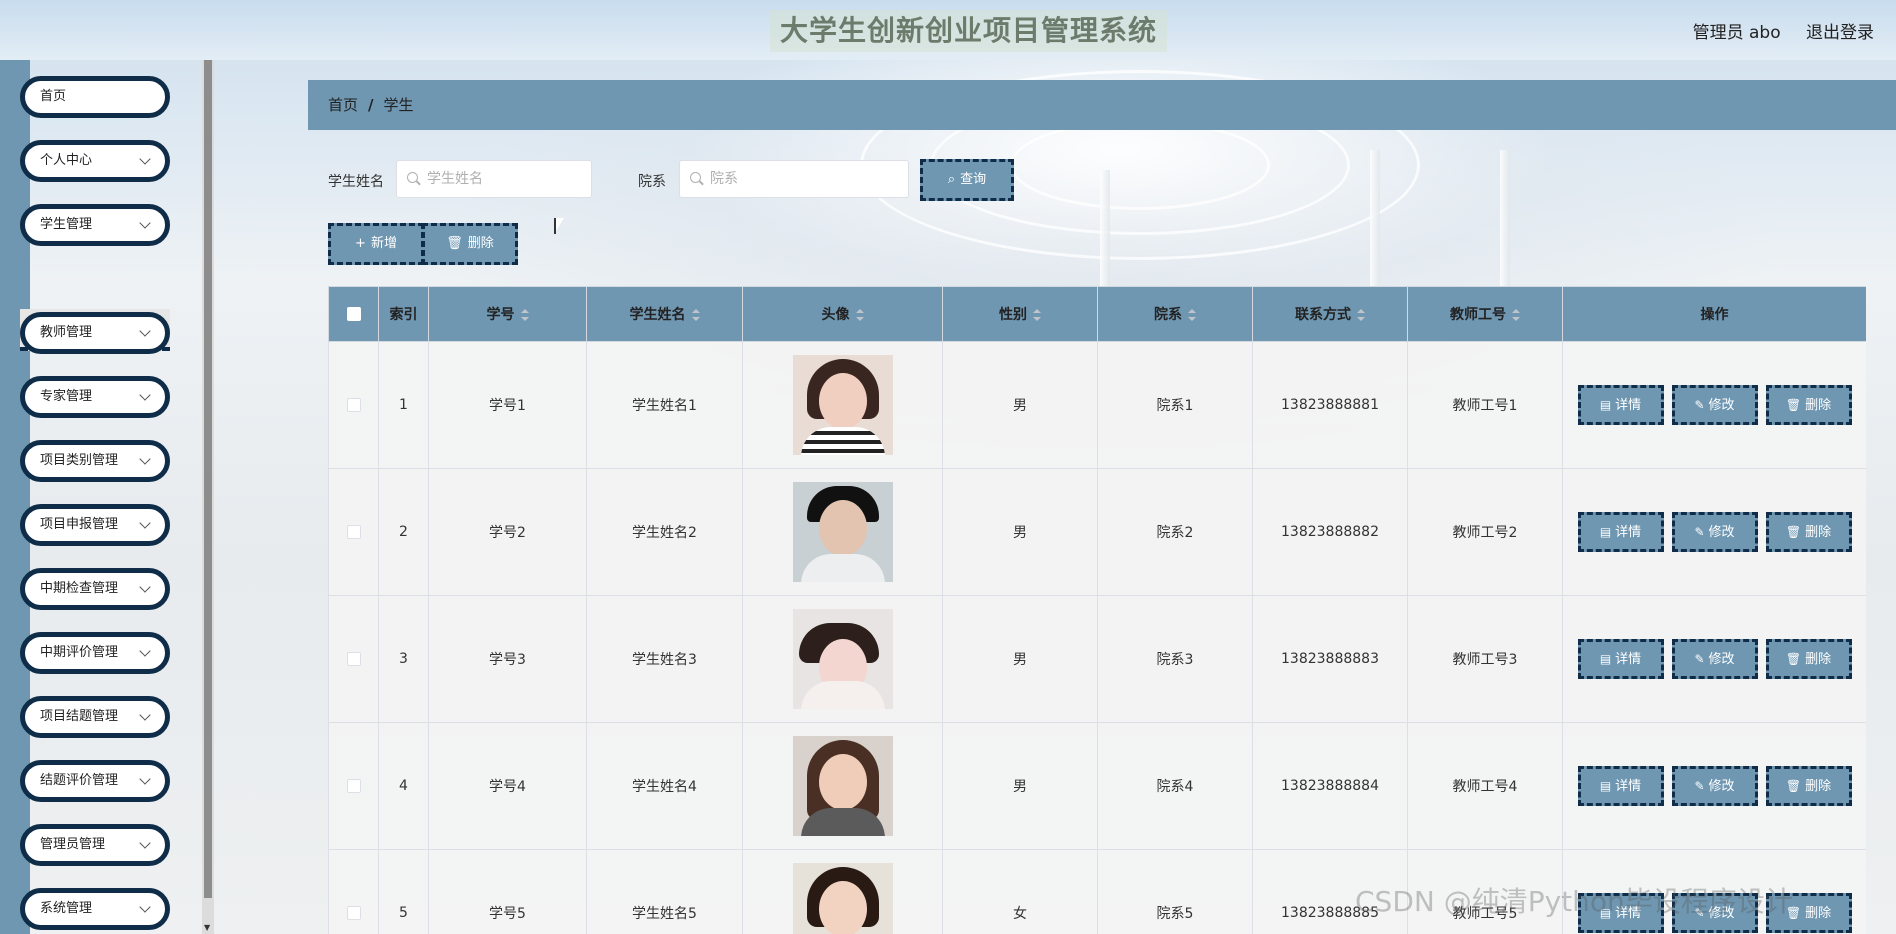  What do you see at coordinates (507, 532) in the screenshot?
I see `student-id-cell: 学号2` at bounding box center [507, 532].